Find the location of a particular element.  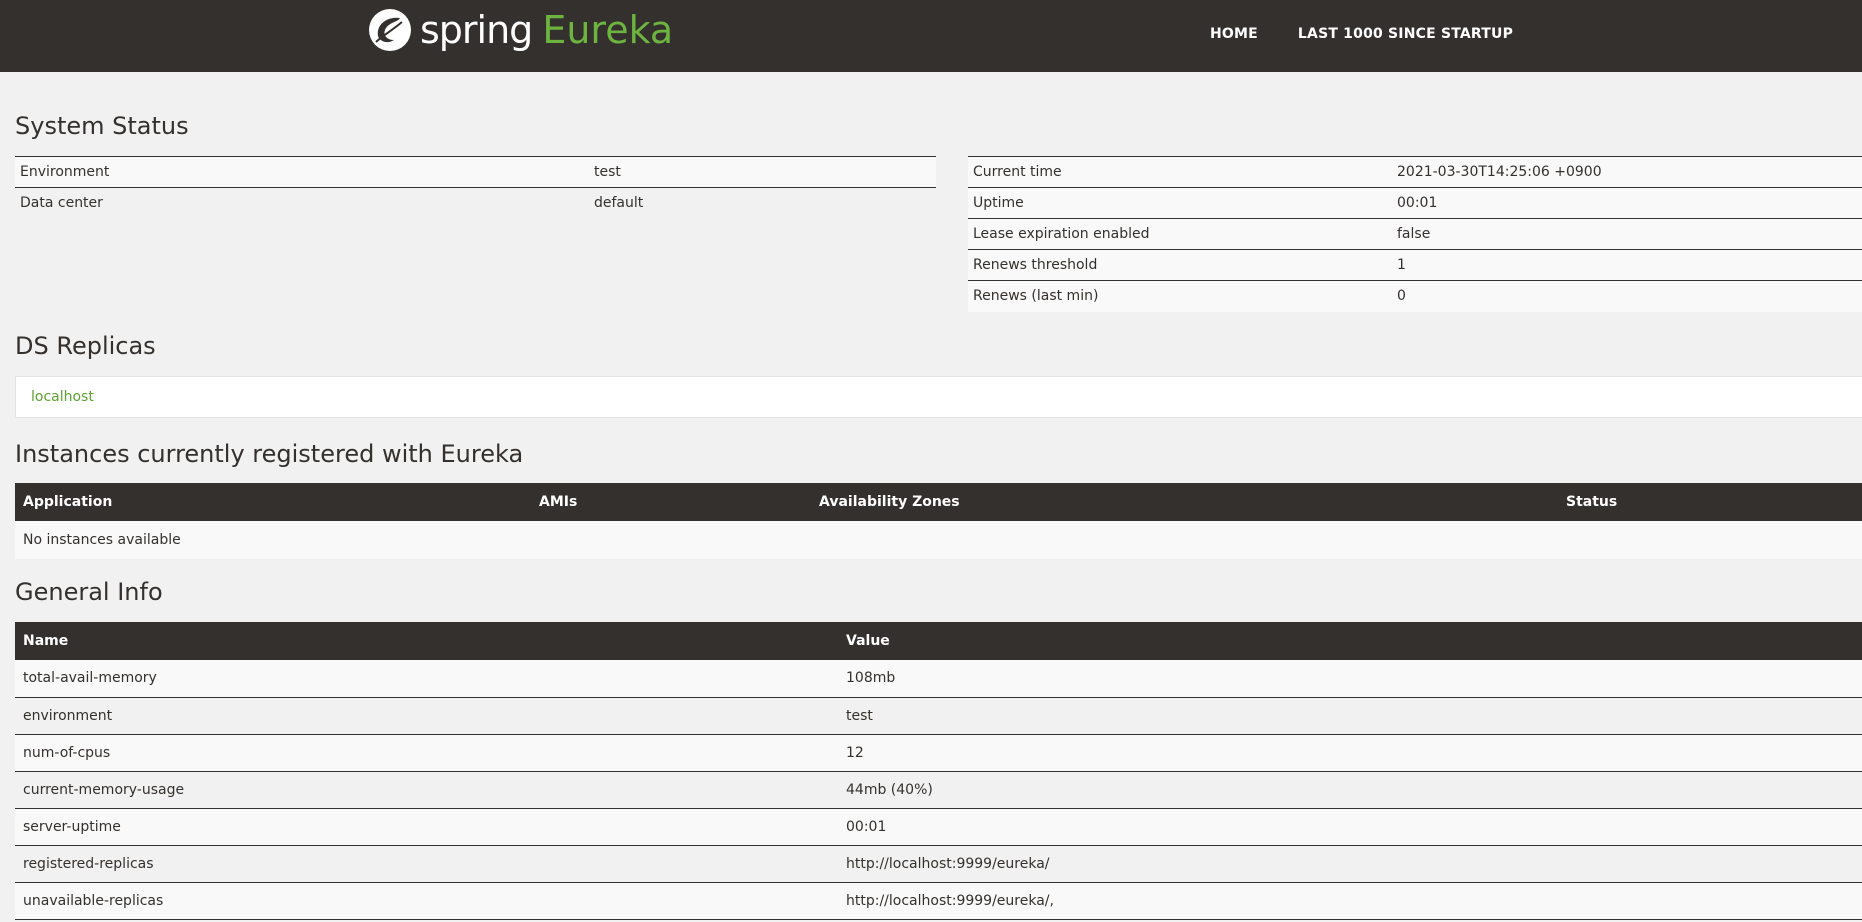

status-label: Environment is located at coordinates (302, 172).